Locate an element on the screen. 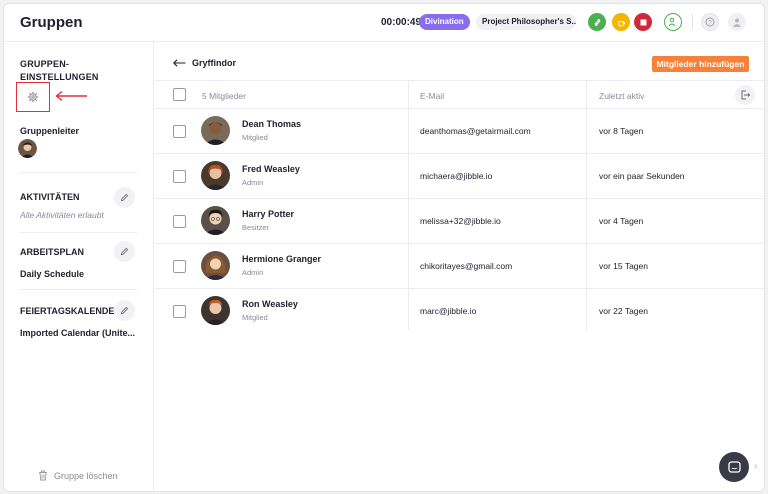  back-to-groups: Gryffindor is located at coordinates (204, 63).